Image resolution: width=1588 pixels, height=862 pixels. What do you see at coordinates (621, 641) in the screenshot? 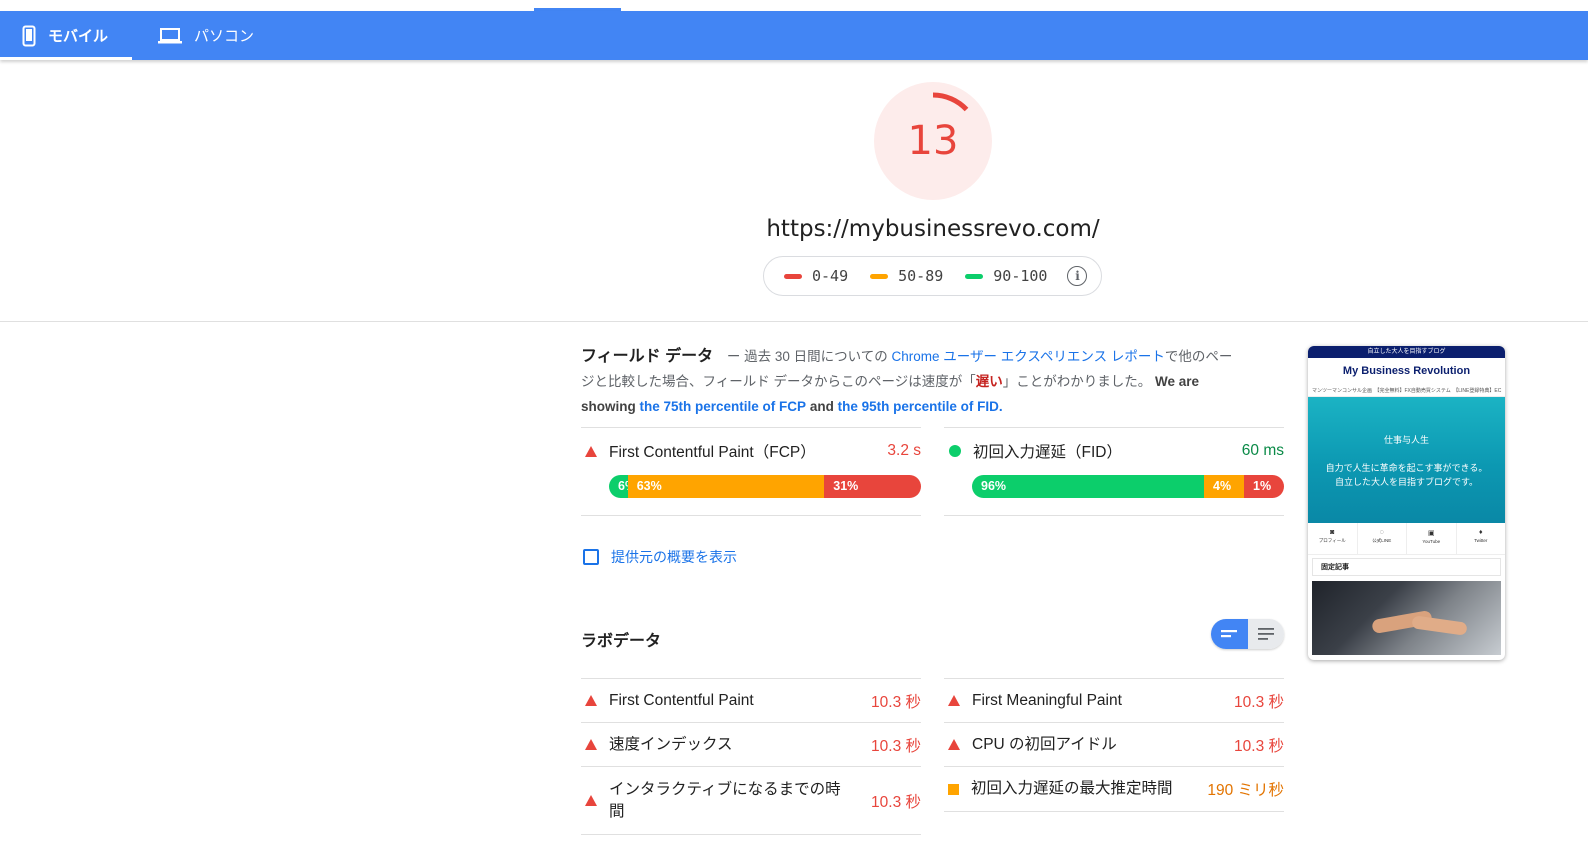
I see `lab-data-title: ラボデータ` at bounding box center [621, 641].